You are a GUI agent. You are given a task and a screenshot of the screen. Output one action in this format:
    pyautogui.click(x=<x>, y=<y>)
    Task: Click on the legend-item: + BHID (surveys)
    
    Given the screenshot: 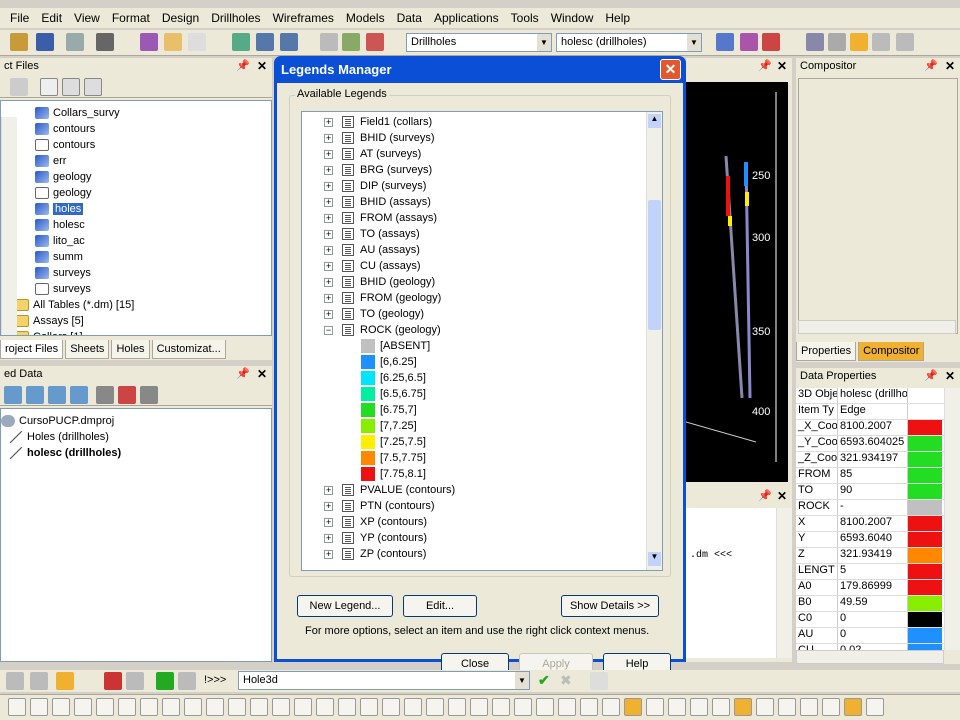 What is the action you would take?
    pyautogui.click(x=482, y=138)
    